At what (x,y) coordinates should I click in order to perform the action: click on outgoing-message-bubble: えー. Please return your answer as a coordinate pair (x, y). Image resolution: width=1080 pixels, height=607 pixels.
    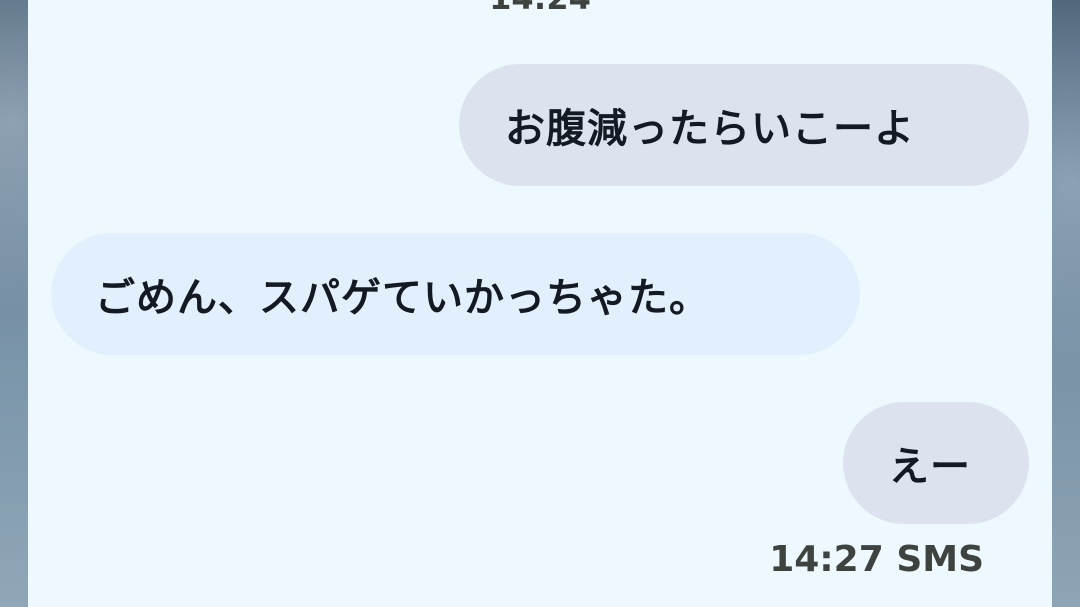
    Looking at the image, I should click on (936, 463).